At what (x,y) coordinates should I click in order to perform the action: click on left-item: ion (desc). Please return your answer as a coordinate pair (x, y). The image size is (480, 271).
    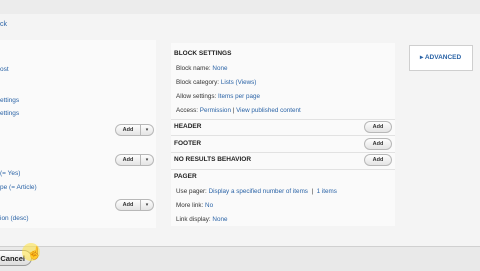
    Looking at the image, I should click on (14, 218).